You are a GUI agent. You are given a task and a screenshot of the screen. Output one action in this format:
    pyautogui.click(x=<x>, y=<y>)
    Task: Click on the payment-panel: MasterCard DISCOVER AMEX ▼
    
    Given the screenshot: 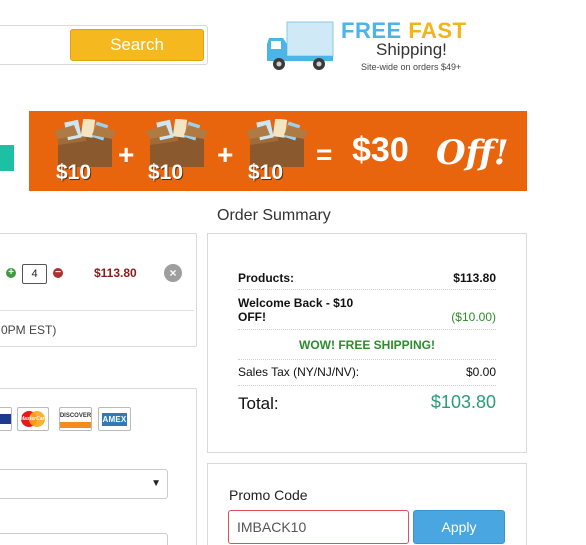 What is the action you would take?
    pyautogui.click(x=98, y=466)
    